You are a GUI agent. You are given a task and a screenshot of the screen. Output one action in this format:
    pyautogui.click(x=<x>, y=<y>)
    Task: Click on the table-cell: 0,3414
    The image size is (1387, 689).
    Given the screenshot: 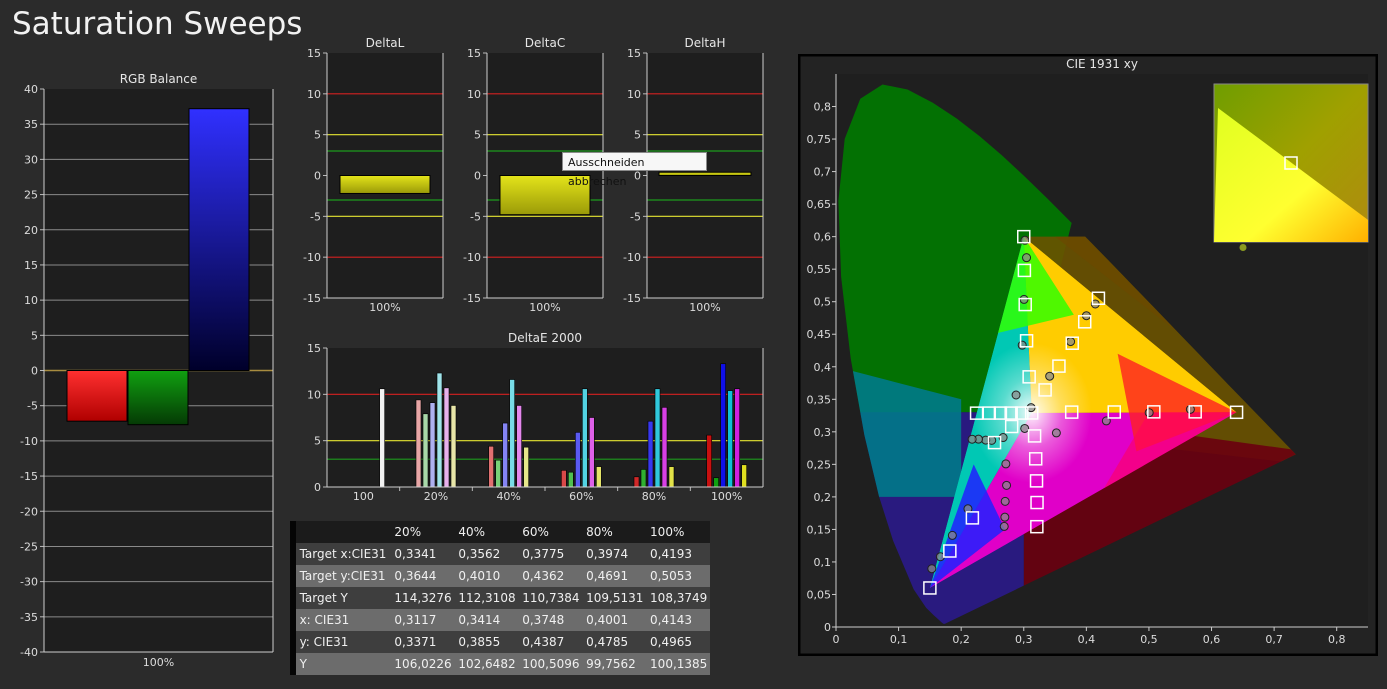 What is the action you would take?
    pyautogui.click(x=486, y=620)
    